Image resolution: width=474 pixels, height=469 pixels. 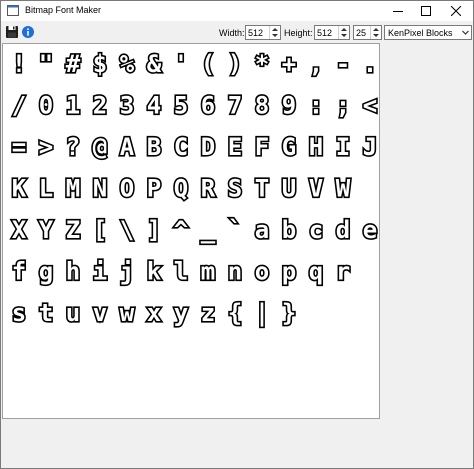 What do you see at coordinates (289, 189) in the screenshot?
I see `glyph-cell: U` at bounding box center [289, 189].